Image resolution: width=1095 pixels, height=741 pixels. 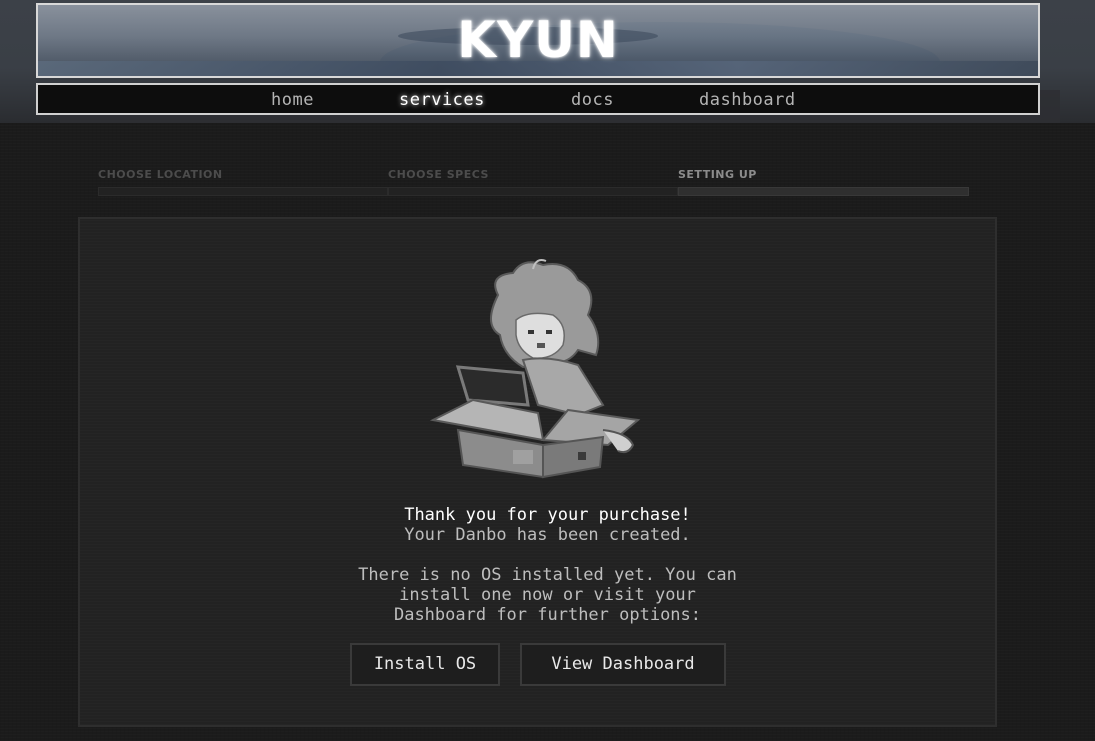 I want to click on site-logo: KYUN, so click(x=538, y=40).